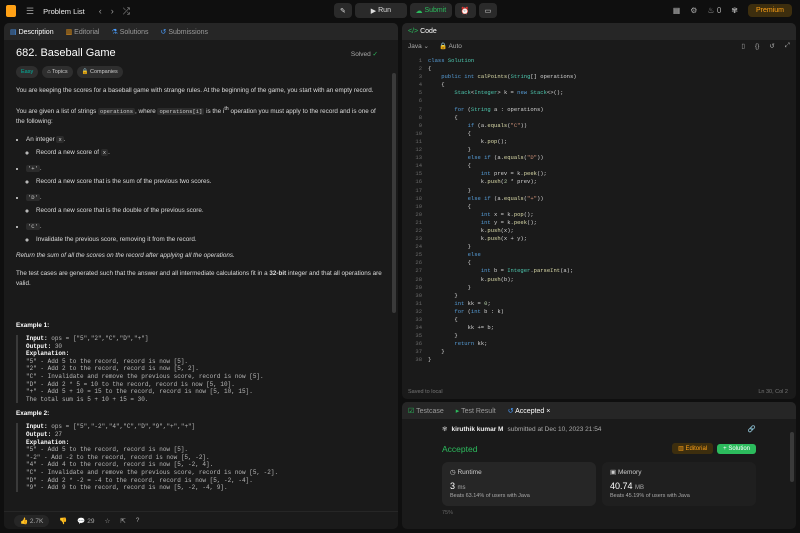 The width and height of the screenshot is (800, 533). Describe the element at coordinates (621, 486) in the screenshot. I see `memory-value: 40.74` at that location.